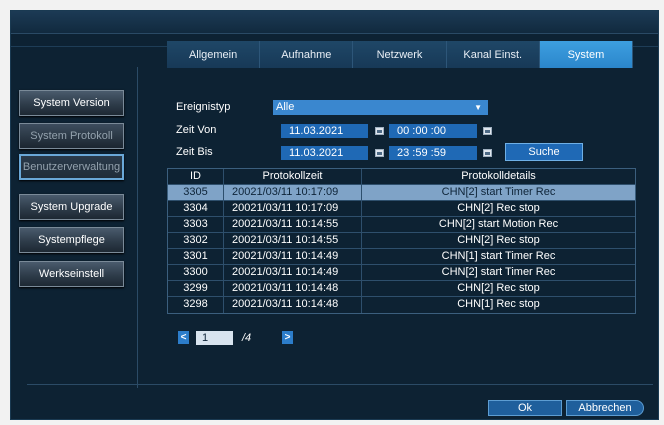  Describe the element at coordinates (196, 224) in the screenshot. I see `row-id: 3303` at that location.